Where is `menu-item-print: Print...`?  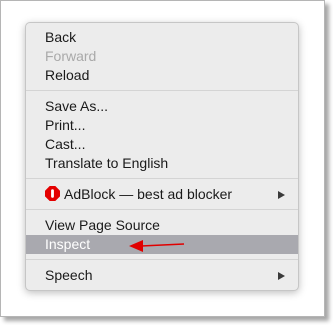 menu-item-print: Print... is located at coordinates (162, 125).